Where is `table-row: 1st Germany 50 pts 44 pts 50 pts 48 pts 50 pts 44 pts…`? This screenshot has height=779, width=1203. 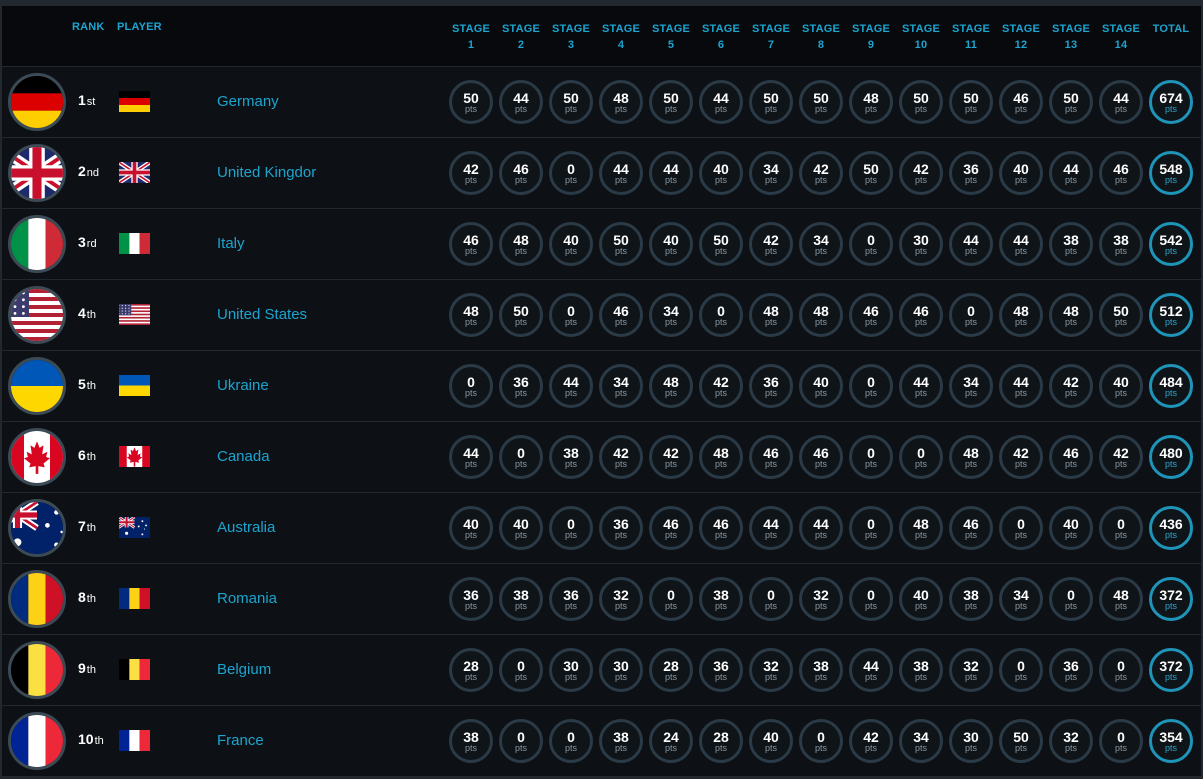 table-row: 1st Germany 50 pts 44 pts 50 pts 48 pts 50 pts 44 pts… is located at coordinates (601, 102).